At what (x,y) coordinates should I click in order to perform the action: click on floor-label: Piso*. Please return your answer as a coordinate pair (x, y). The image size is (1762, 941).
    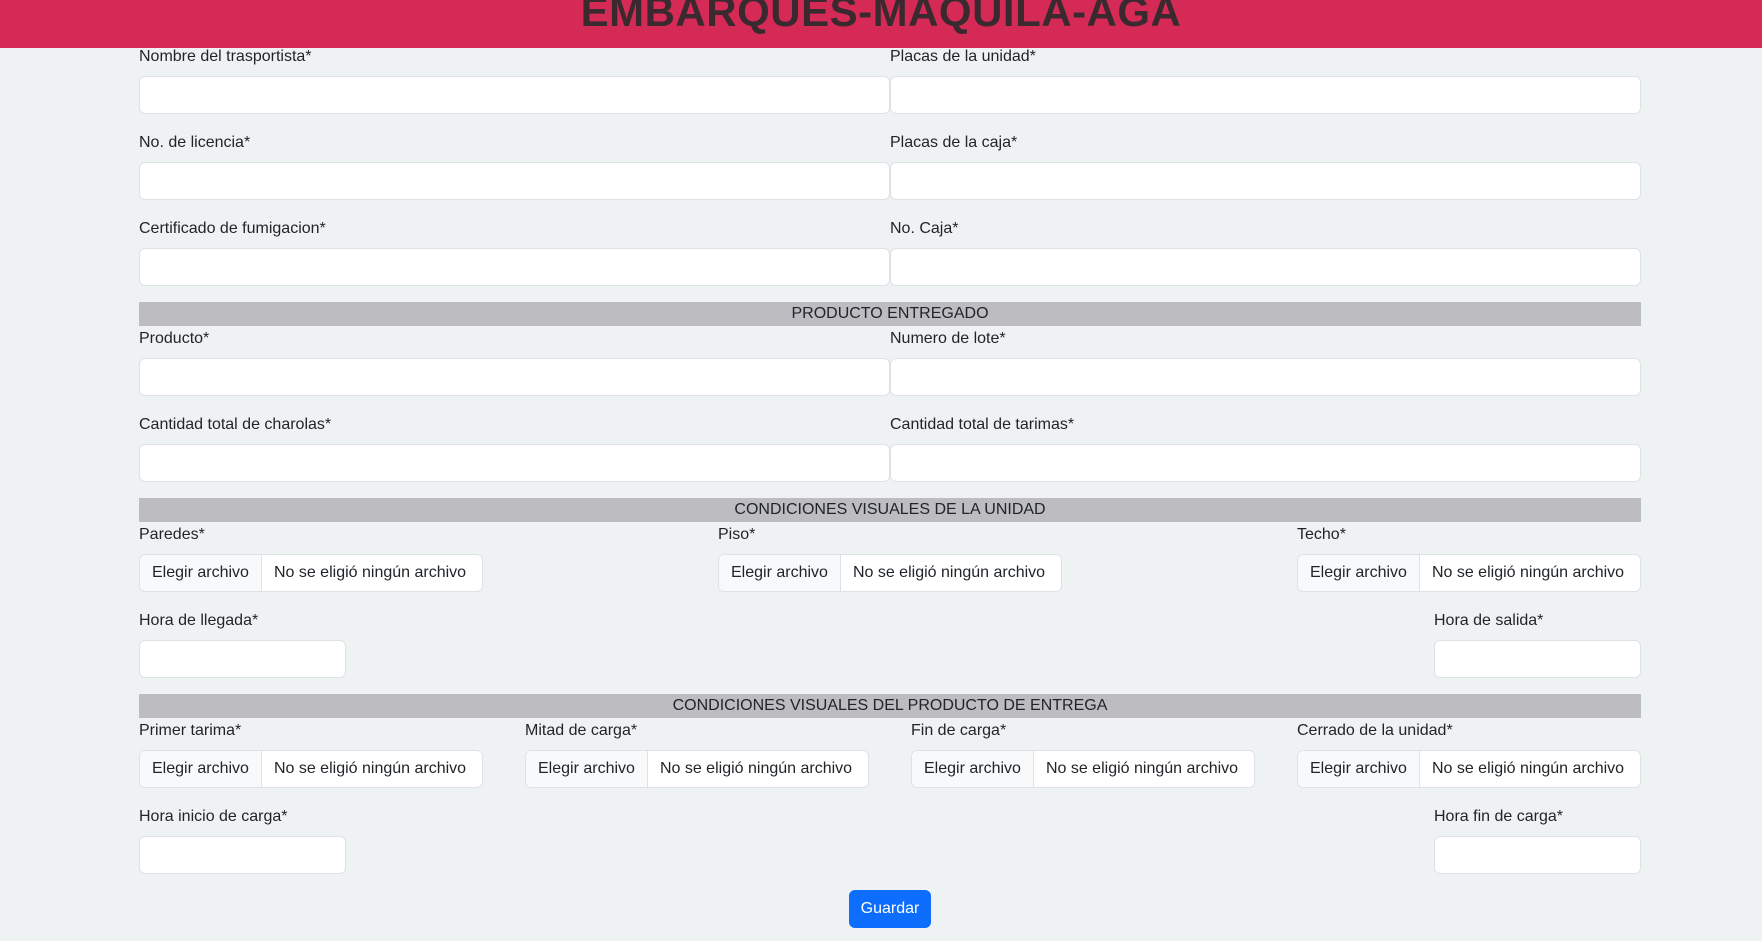
    Looking at the image, I should click on (737, 534).